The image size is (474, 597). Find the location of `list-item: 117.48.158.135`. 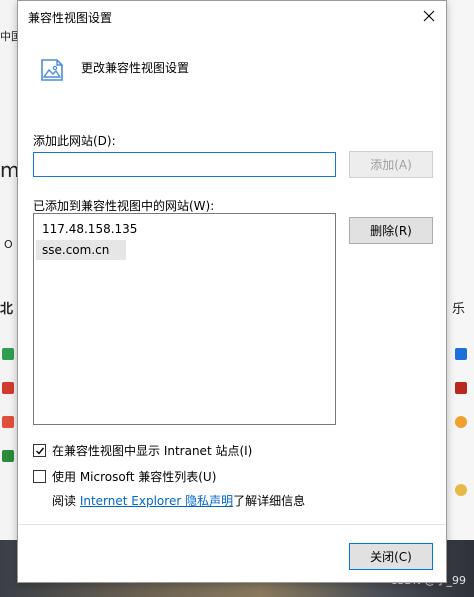

list-item: 117.48.158.135 is located at coordinates (86, 229).